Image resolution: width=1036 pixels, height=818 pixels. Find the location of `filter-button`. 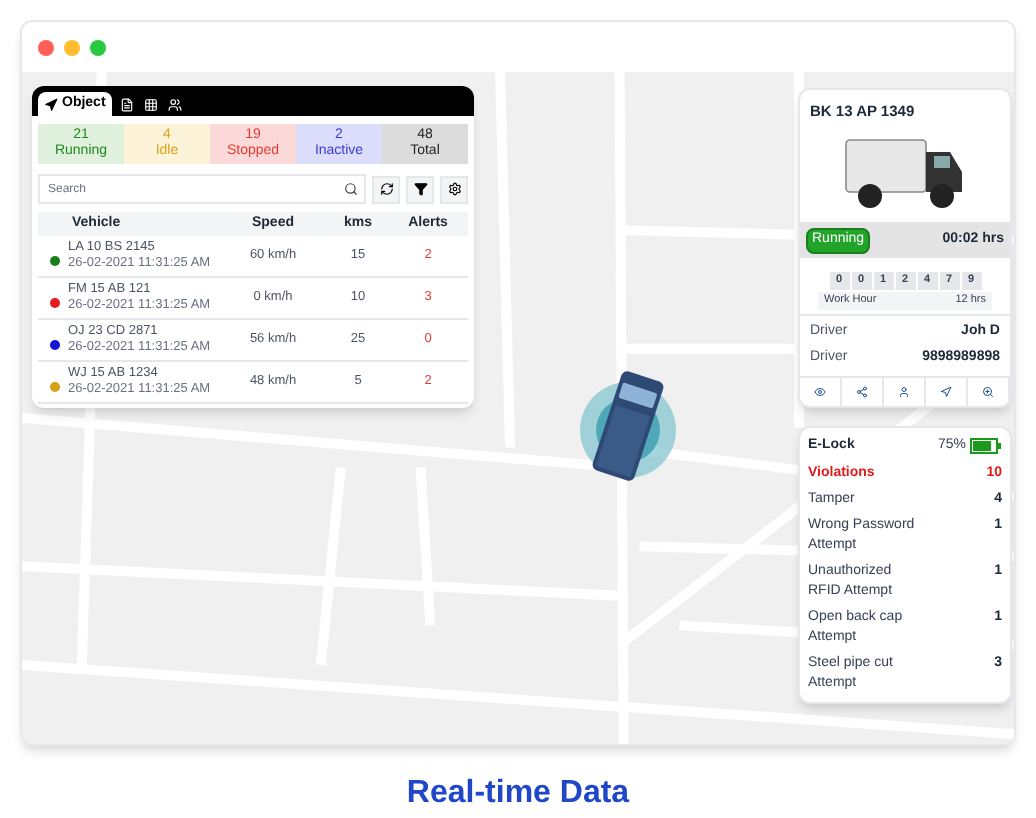

filter-button is located at coordinates (420, 189).